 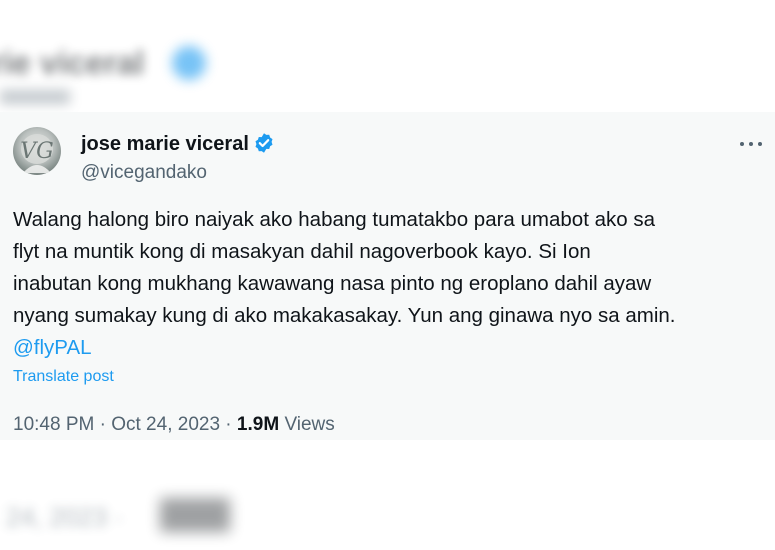 What do you see at coordinates (165, 144) in the screenshot?
I see `author-display-name: jose marie viceral` at bounding box center [165, 144].